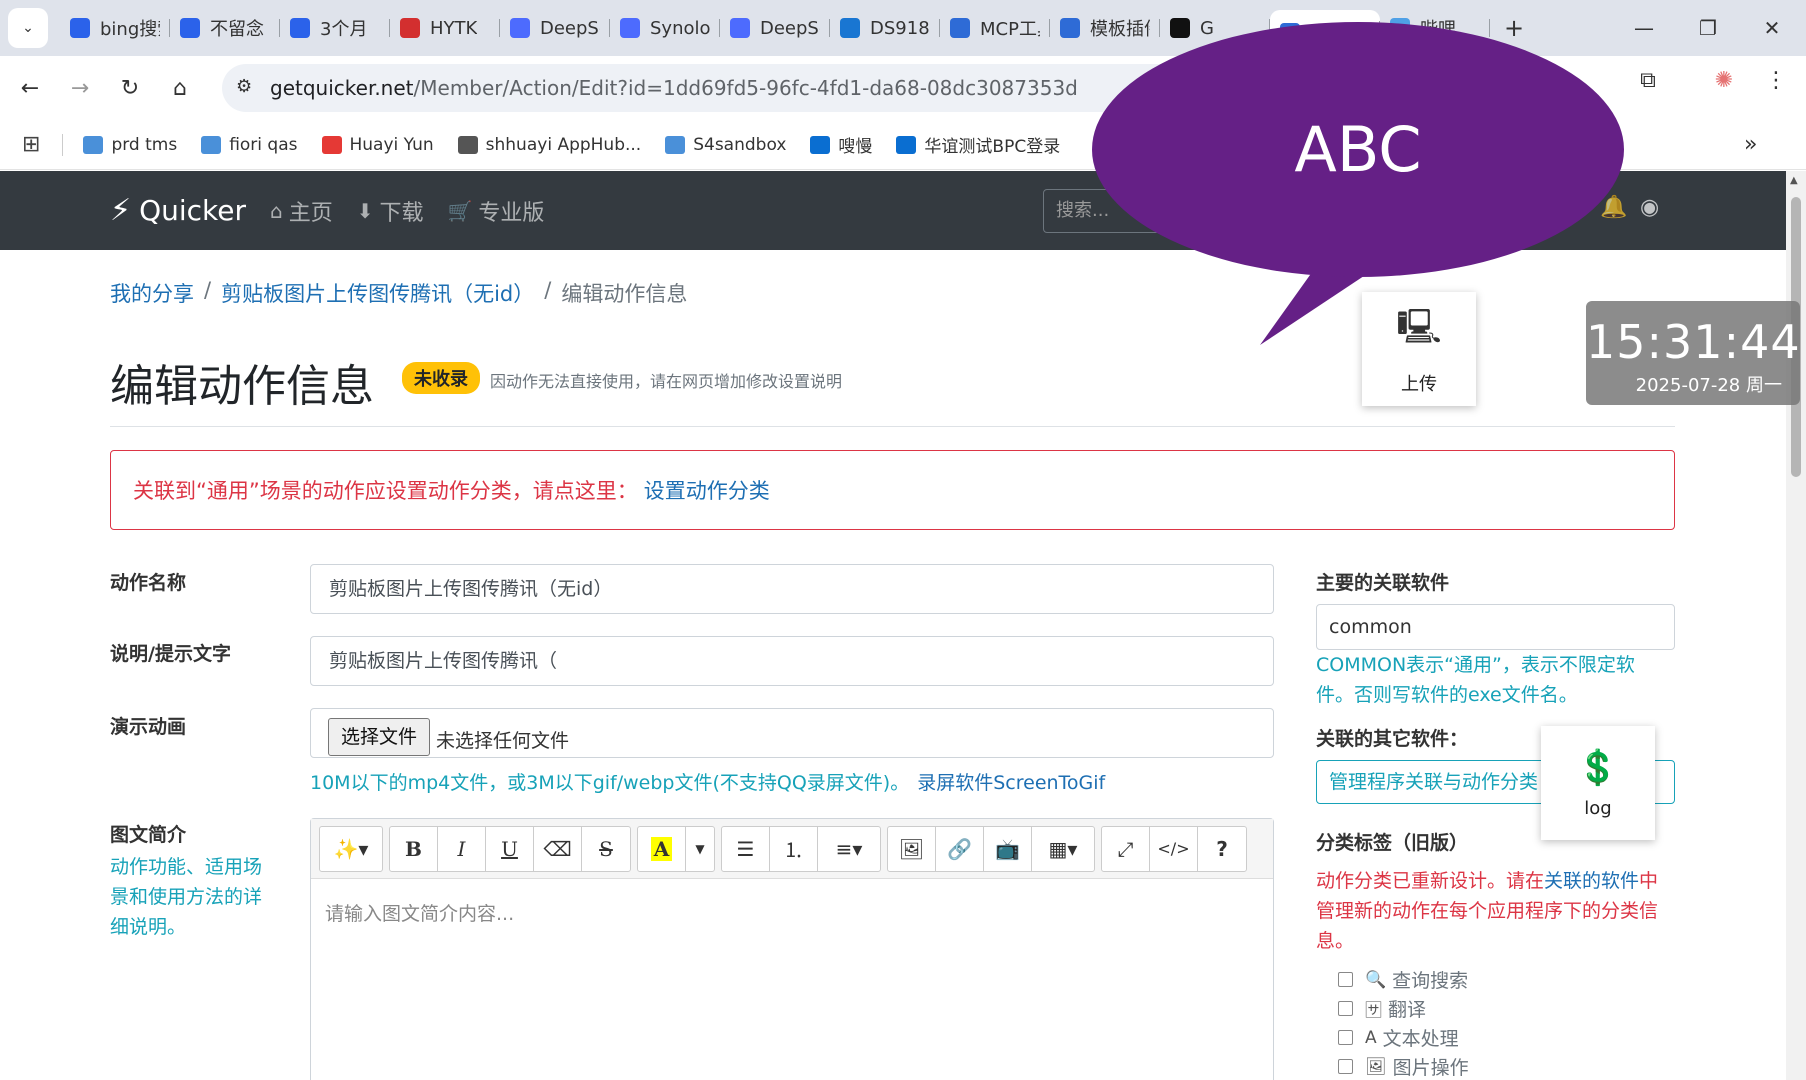  I want to click on underline-icon: U, so click(509, 848).